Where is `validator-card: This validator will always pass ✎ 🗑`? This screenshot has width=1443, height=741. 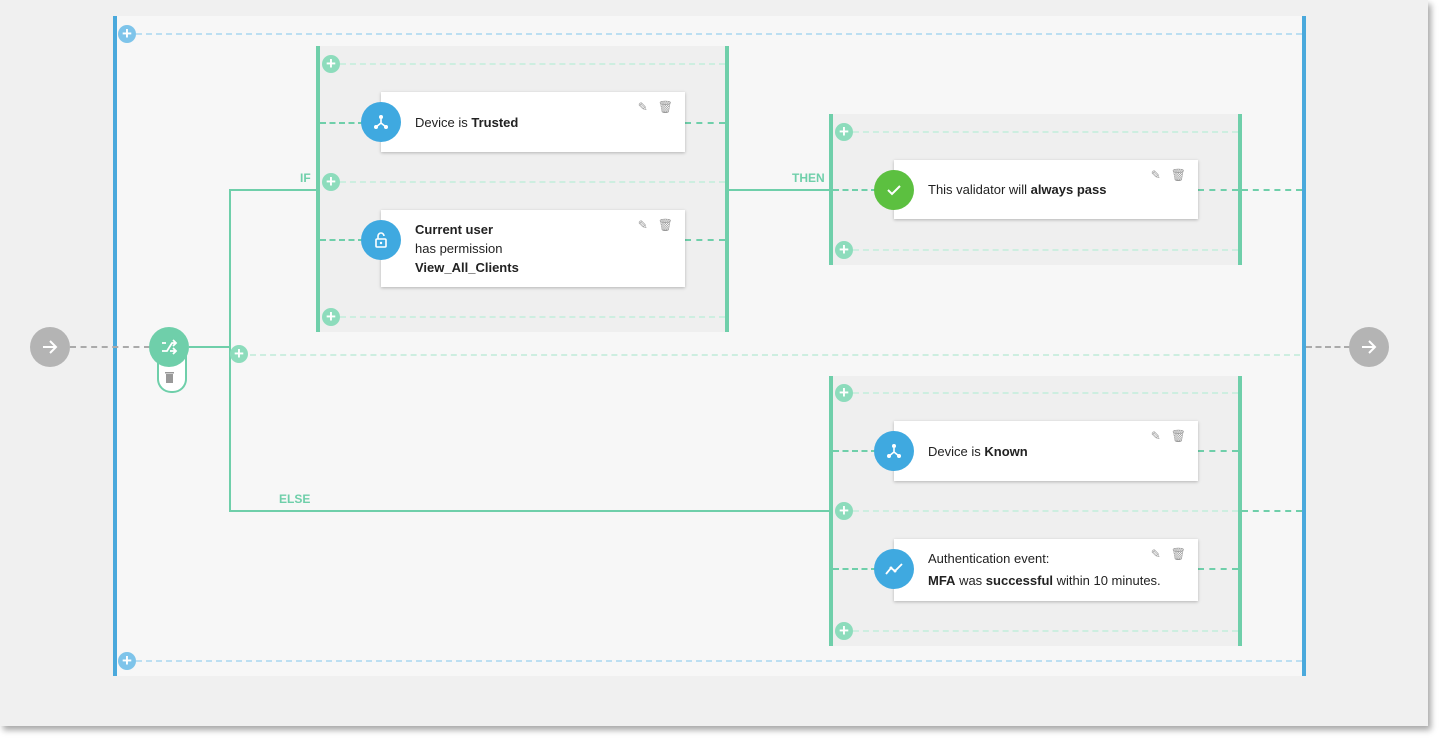
validator-card: This validator will always pass ✎ 🗑 is located at coordinates (1046, 189).